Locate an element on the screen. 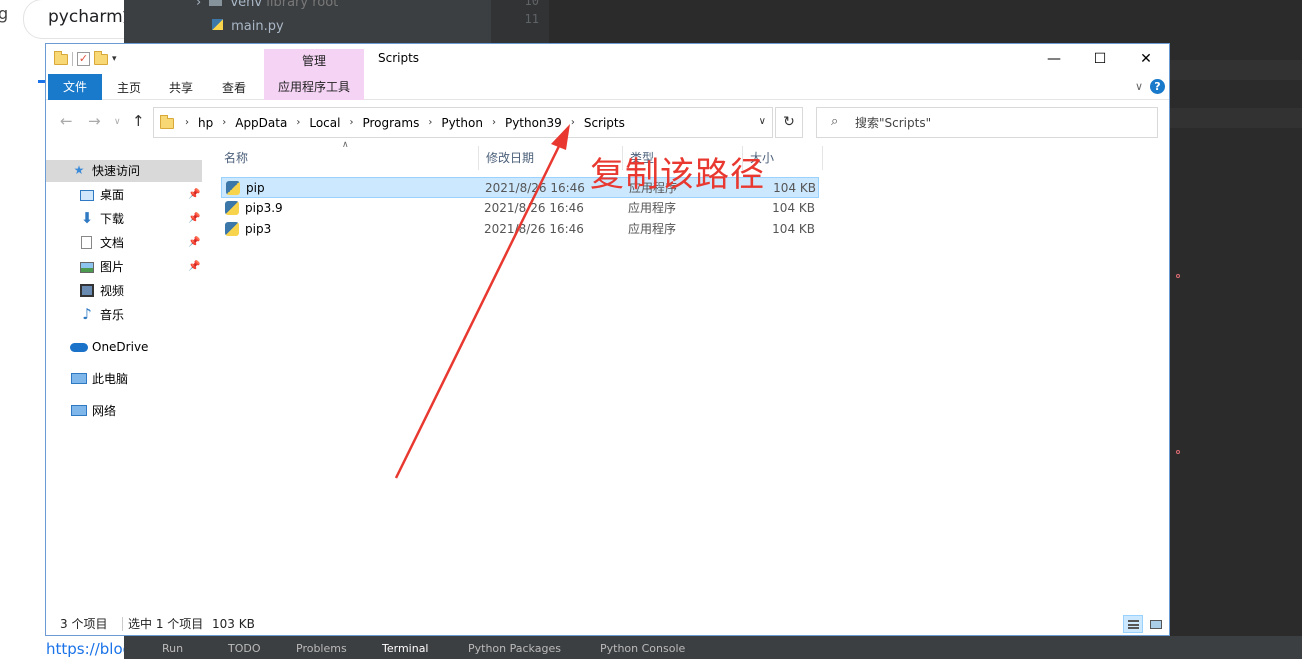 The height and width of the screenshot is (659, 1302). breadcrumb-item: Python39 is located at coordinates (533, 123).